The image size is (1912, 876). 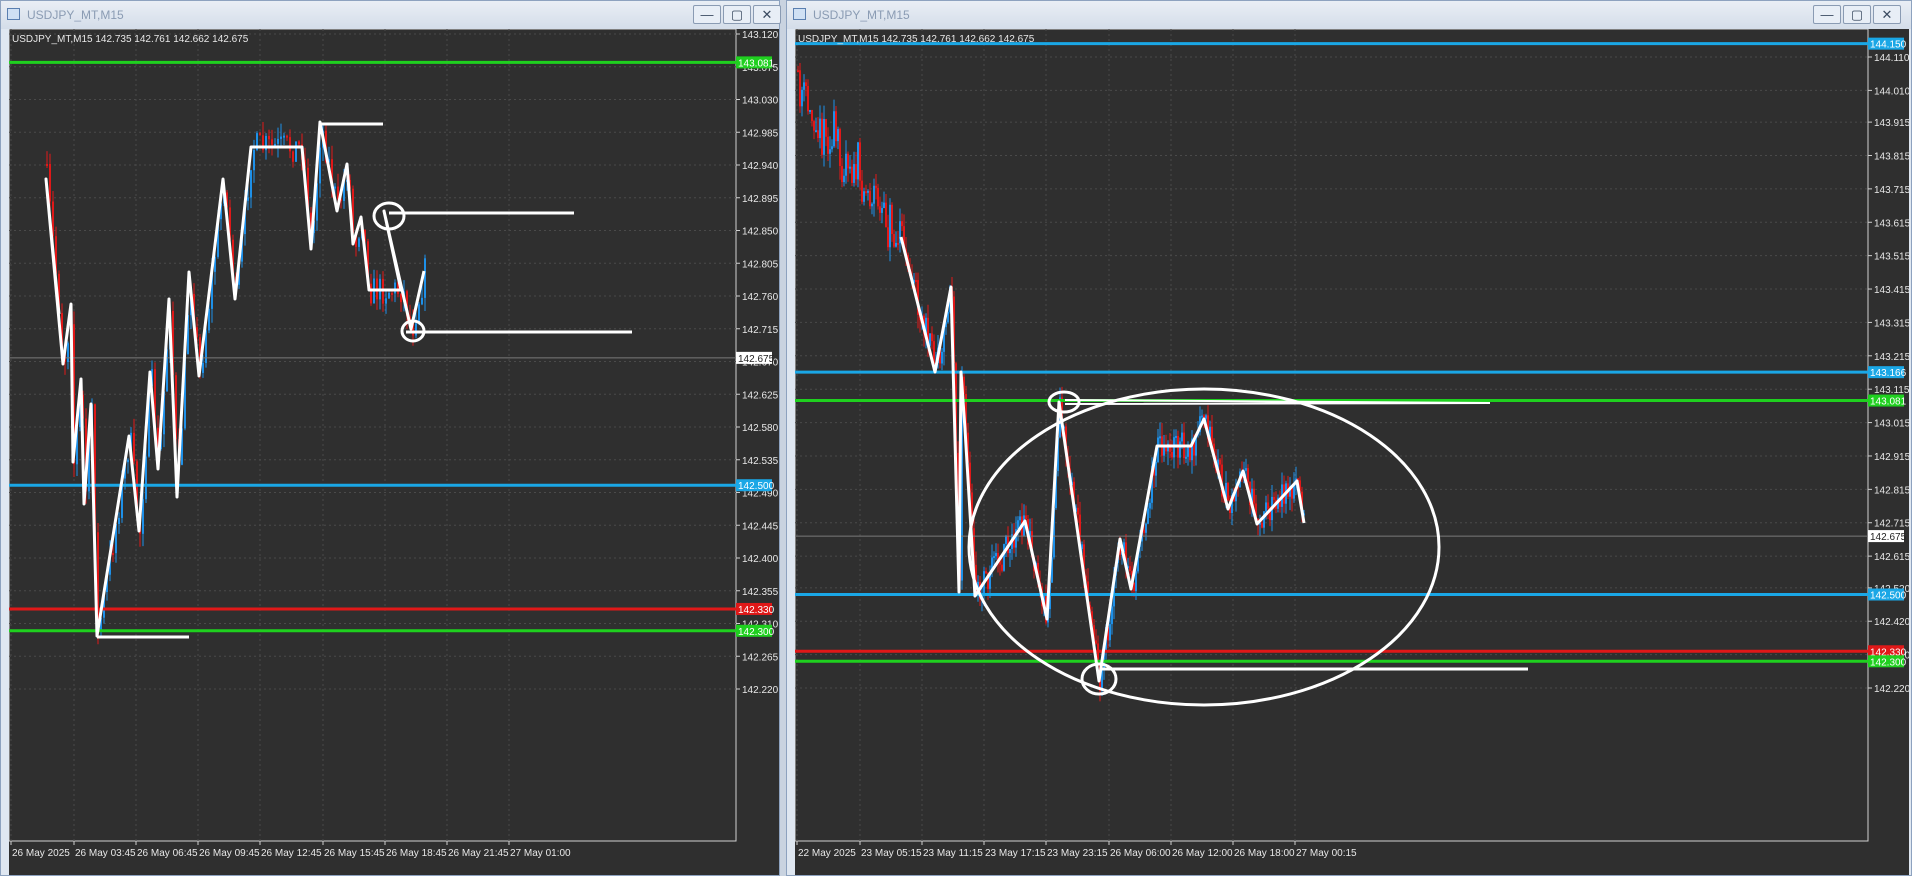 What do you see at coordinates (1326, 853) in the screenshot?
I see `x-tick-label: 27 May 00:15` at bounding box center [1326, 853].